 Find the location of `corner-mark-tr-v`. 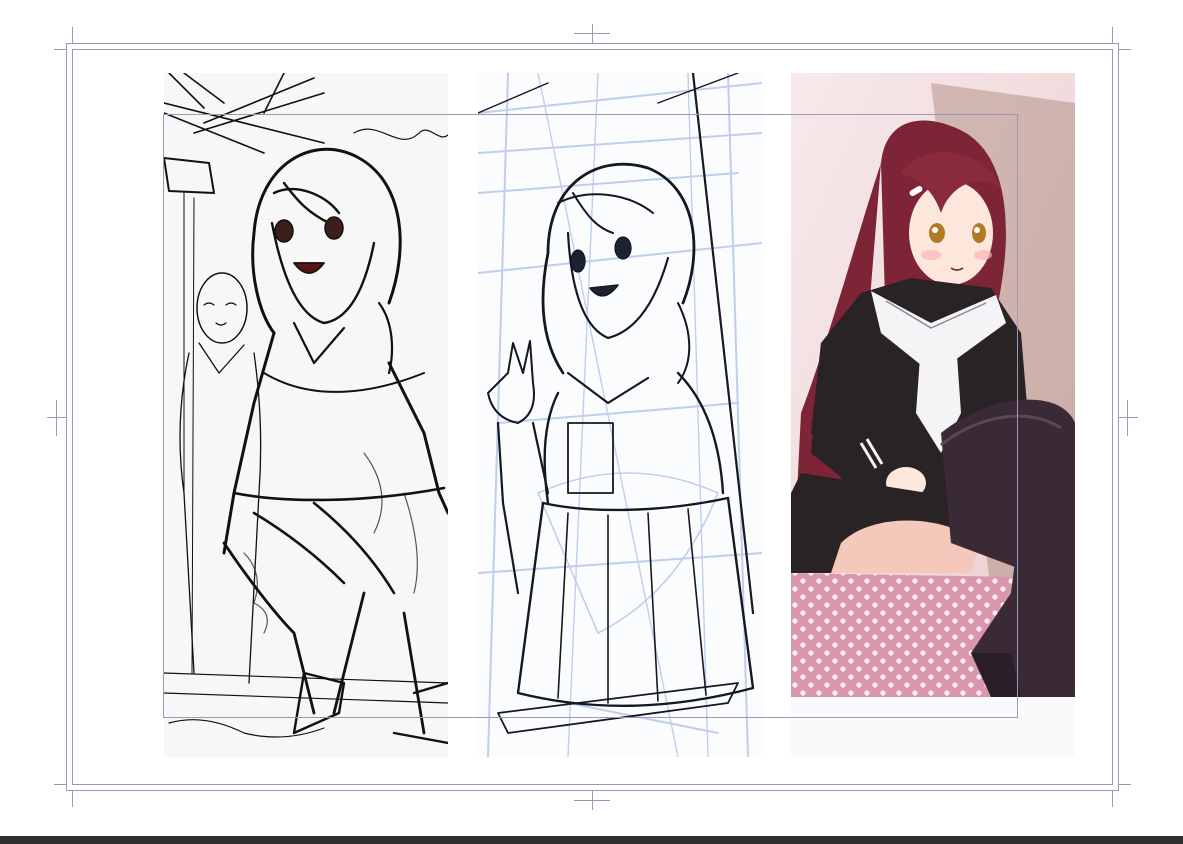

corner-mark-tr-v is located at coordinates (1112, 35).